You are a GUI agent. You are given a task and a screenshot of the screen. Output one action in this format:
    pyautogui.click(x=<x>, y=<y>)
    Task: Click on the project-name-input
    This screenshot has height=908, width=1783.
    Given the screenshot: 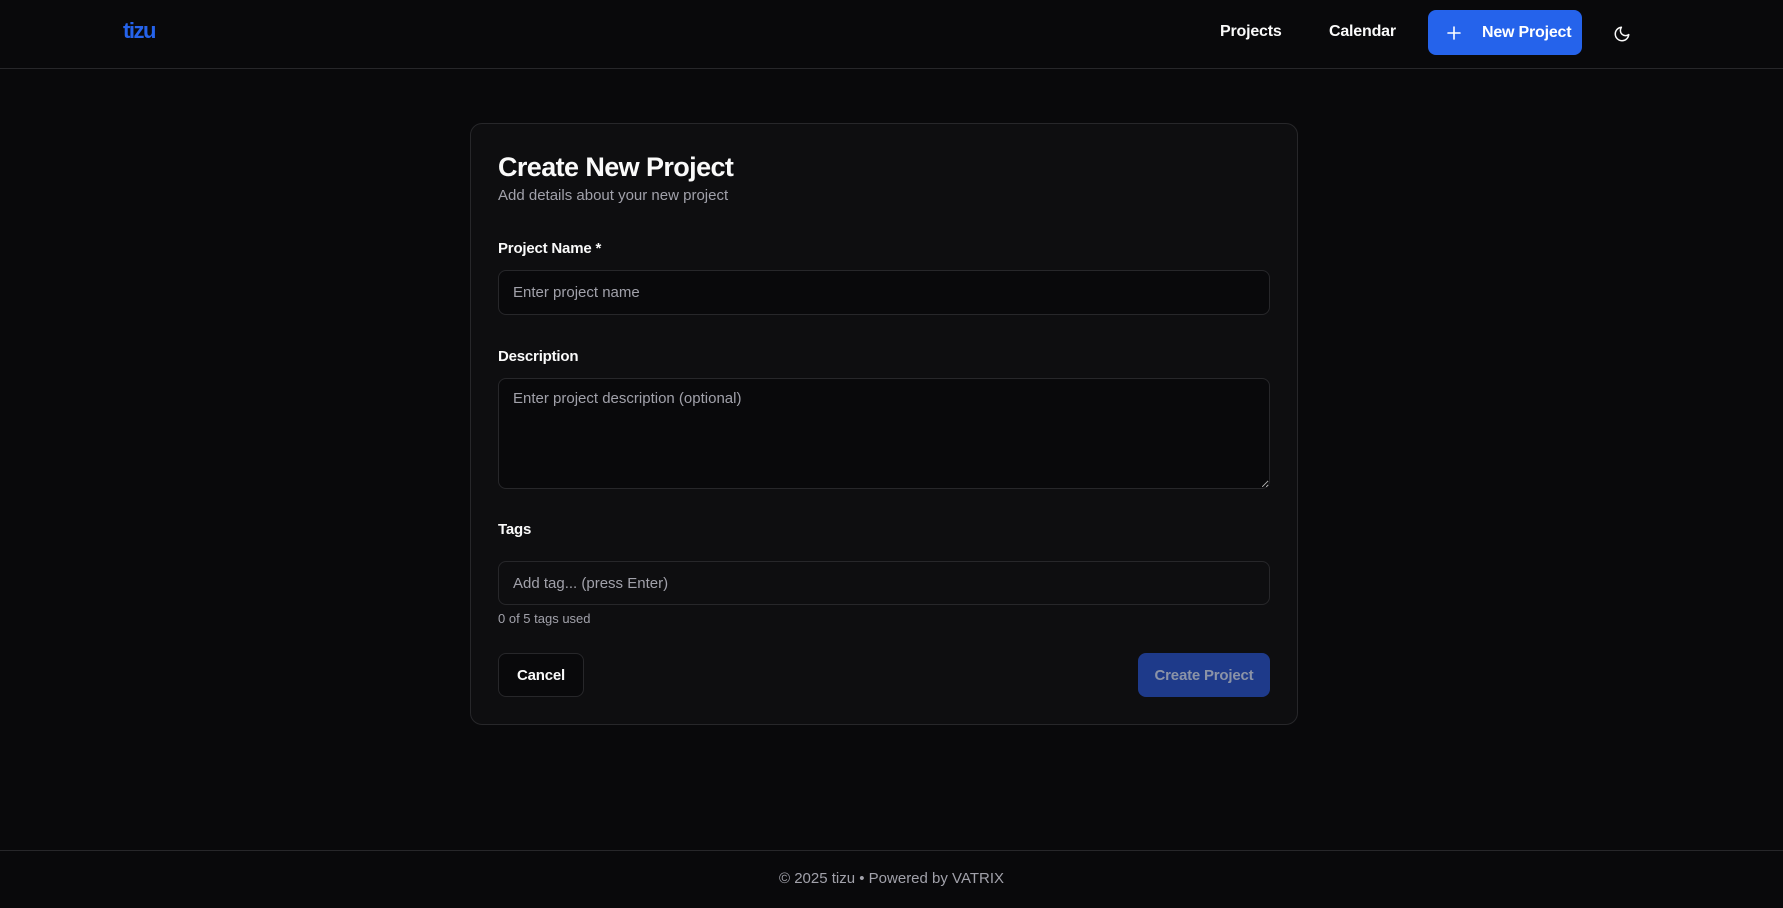 What is the action you would take?
    pyautogui.click(x=884, y=292)
    